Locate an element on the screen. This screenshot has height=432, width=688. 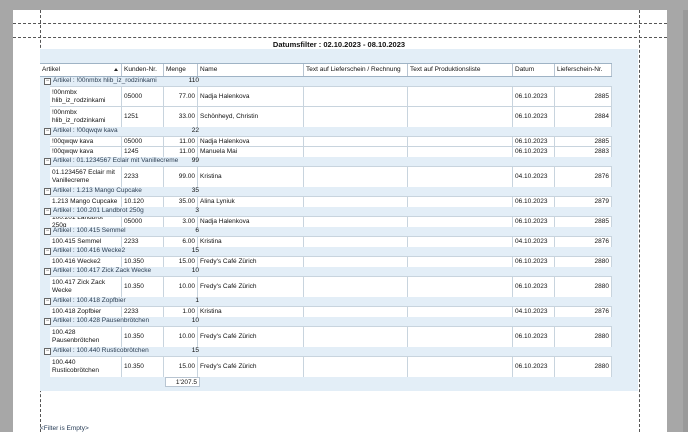
filter-footer: <Filter is Empty> is located at coordinates (64, 428).